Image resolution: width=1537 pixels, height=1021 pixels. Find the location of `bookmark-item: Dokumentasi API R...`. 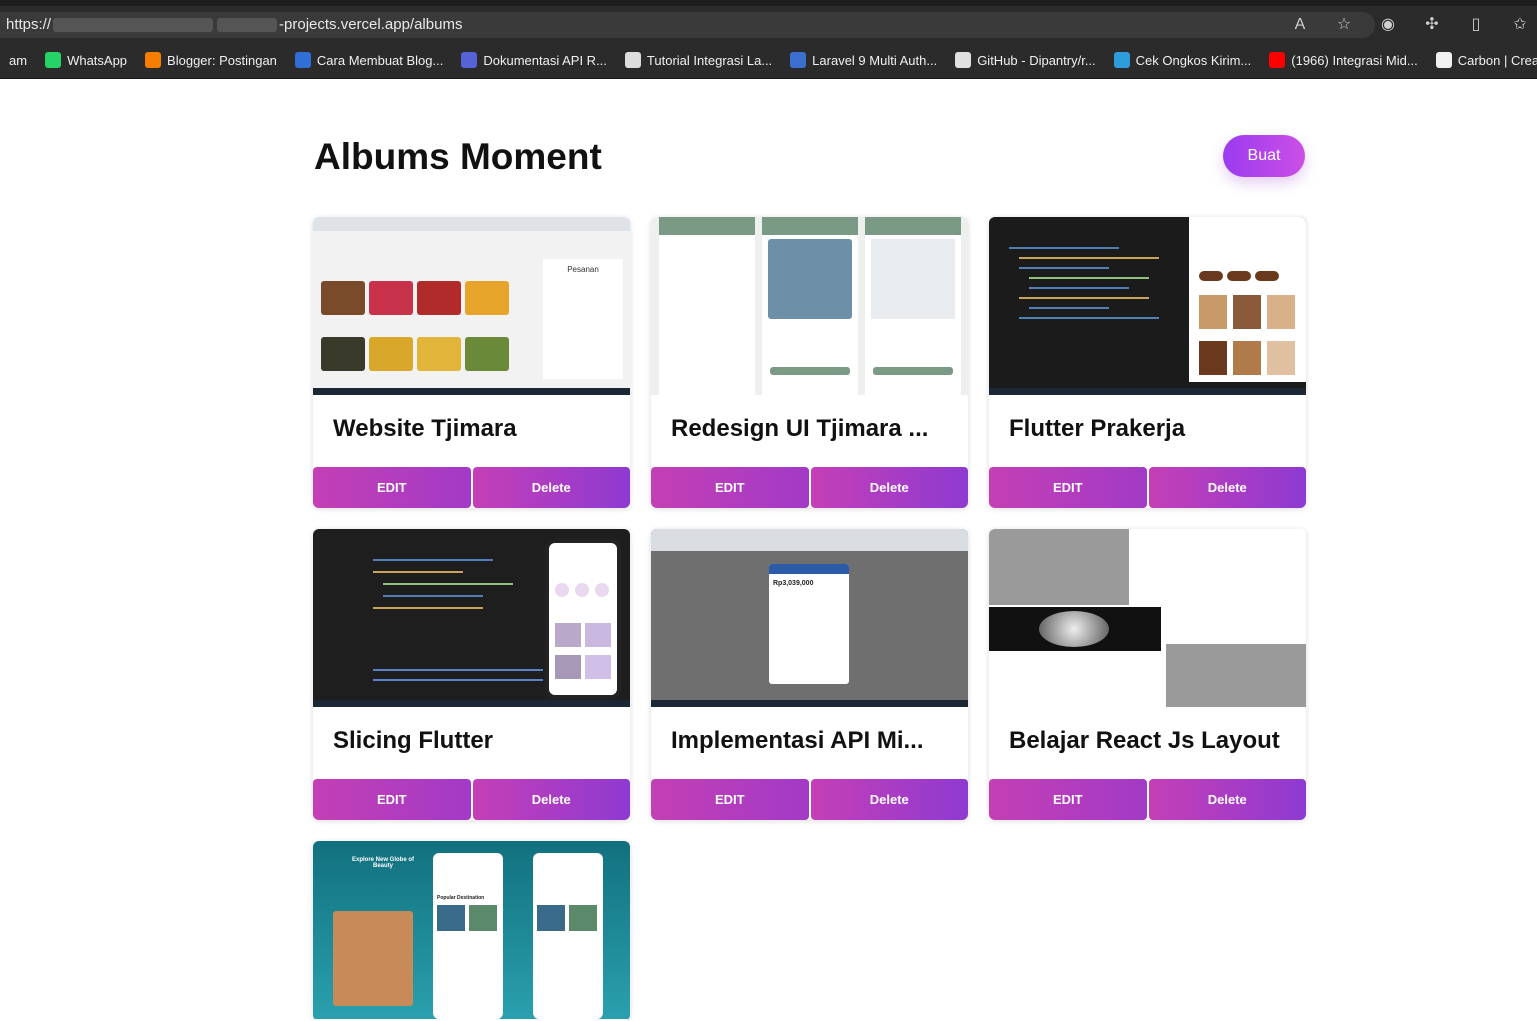

bookmark-item: Dokumentasi API R... is located at coordinates (534, 60).